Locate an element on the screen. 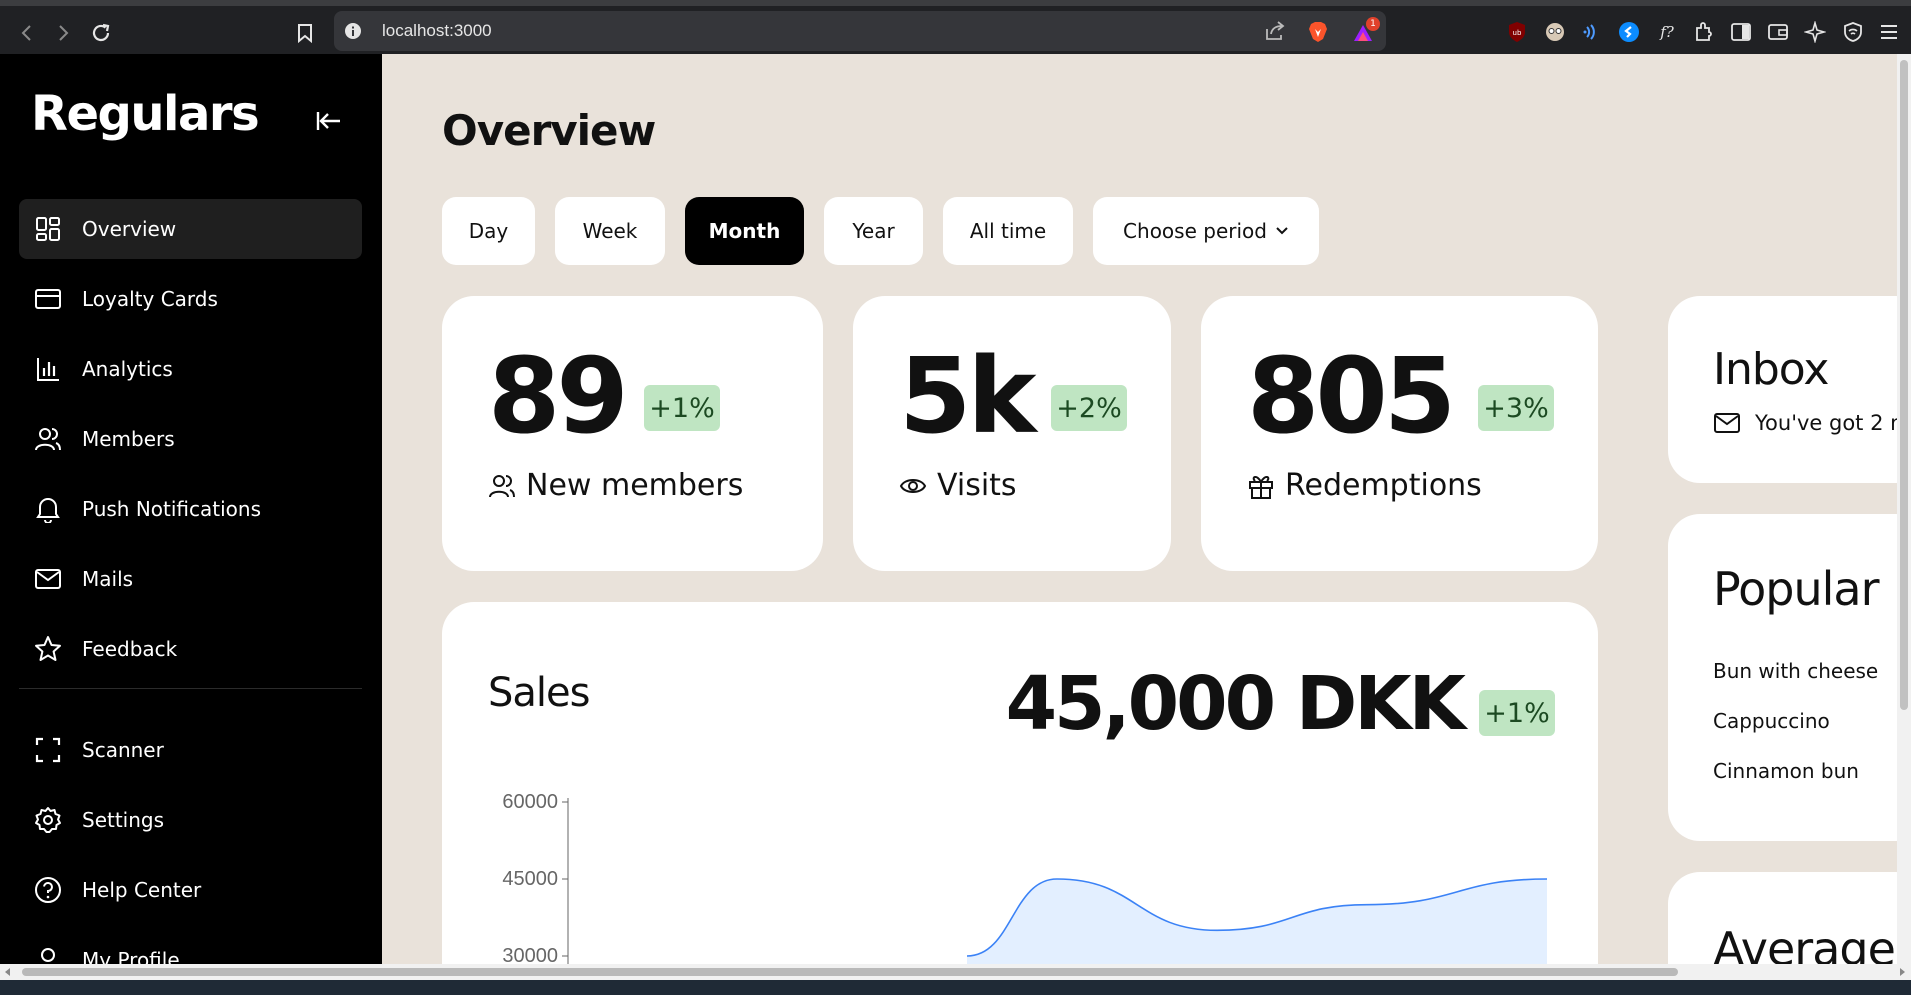 The image size is (1911, 995). period-year-button: Year is located at coordinates (873, 231).